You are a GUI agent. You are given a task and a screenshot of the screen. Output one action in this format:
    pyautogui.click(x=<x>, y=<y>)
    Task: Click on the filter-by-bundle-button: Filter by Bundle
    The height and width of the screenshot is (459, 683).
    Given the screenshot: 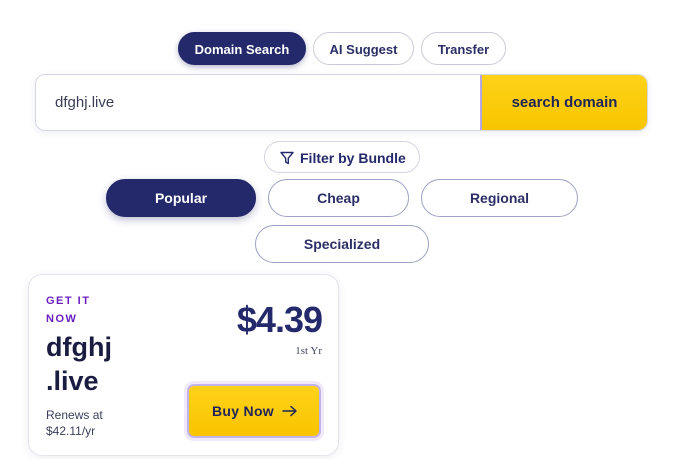 What is the action you would take?
    pyautogui.click(x=342, y=157)
    